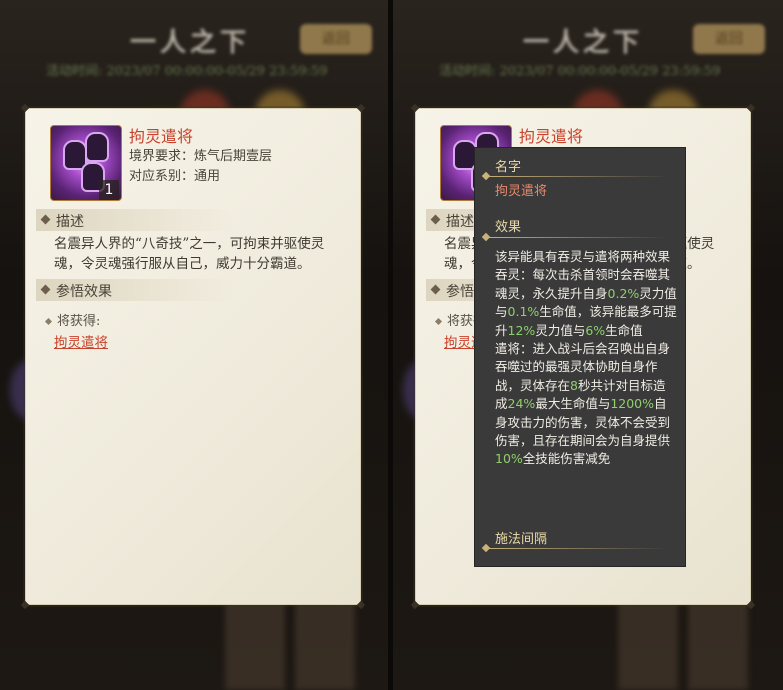 The image size is (783, 690). I want to click on qianjiang-text: 全技能伤害减免, so click(566, 459).